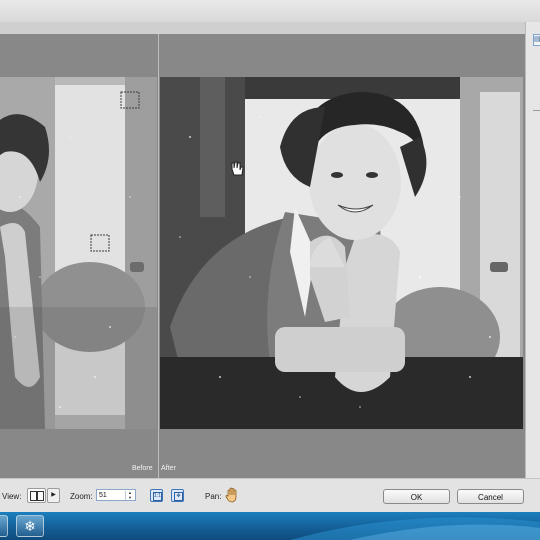 The image size is (540, 540). Describe the element at coordinates (53, 495) in the screenshot. I see `view-menu-arrow-icon: ▶` at that location.